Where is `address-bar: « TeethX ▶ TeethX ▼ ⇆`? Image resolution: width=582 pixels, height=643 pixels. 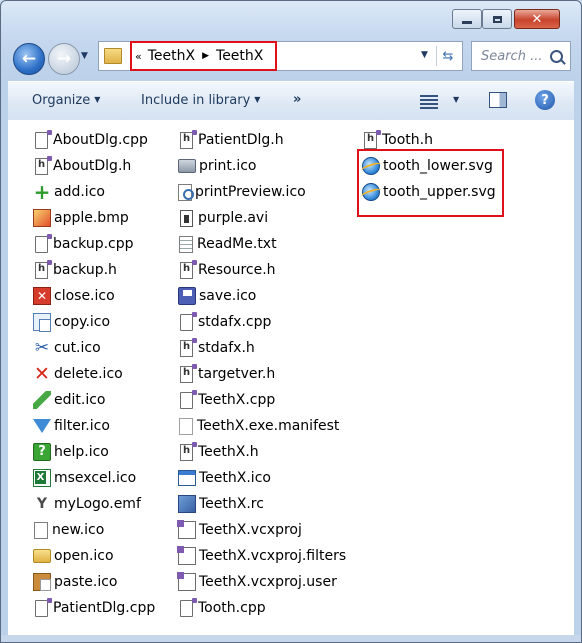 address-bar: « TeethX ▶ TeethX ▼ ⇆ is located at coordinates (280, 56).